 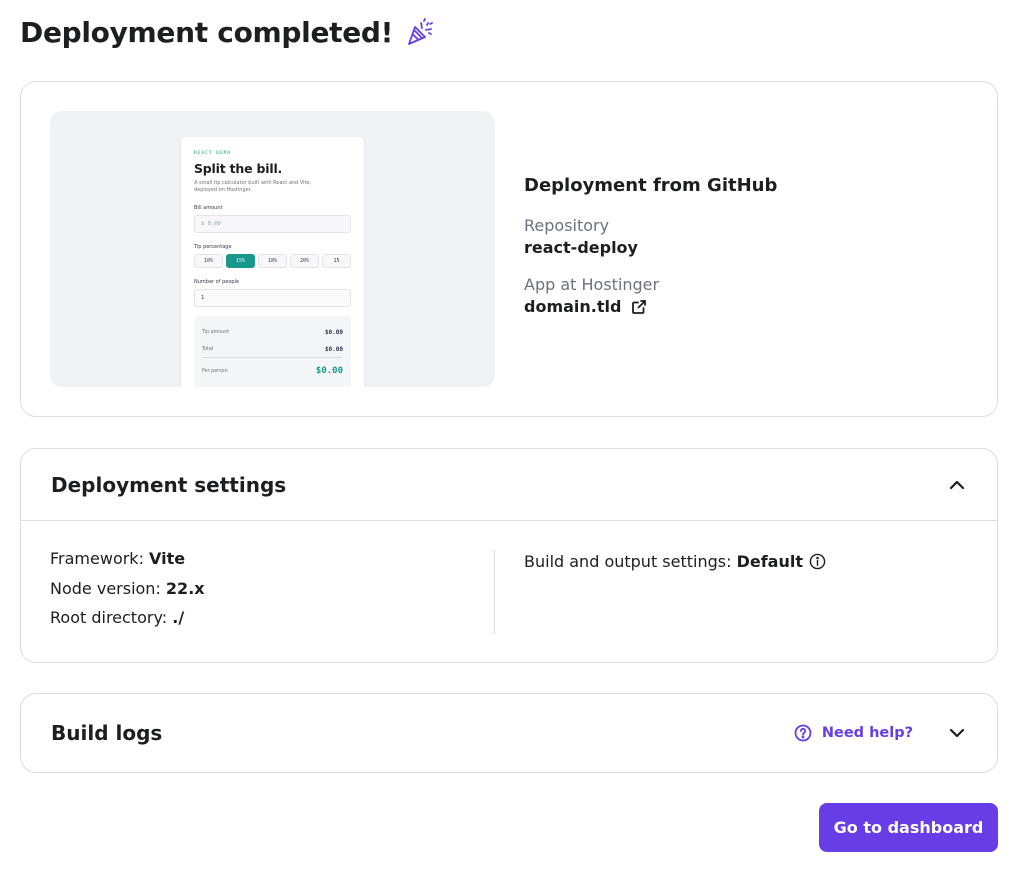 I want to click on build-logs-title: Build logs, so click(x=107, y=733).